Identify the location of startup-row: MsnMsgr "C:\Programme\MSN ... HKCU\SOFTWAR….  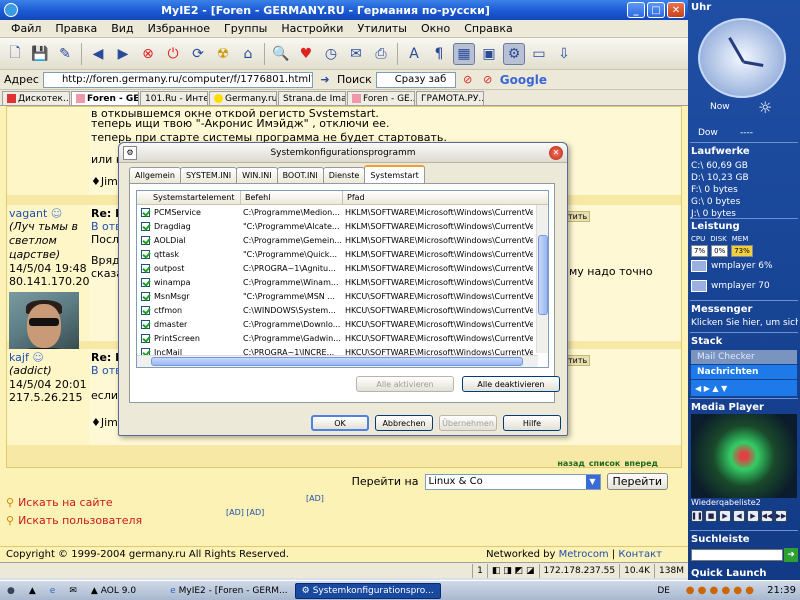
(342, 296).